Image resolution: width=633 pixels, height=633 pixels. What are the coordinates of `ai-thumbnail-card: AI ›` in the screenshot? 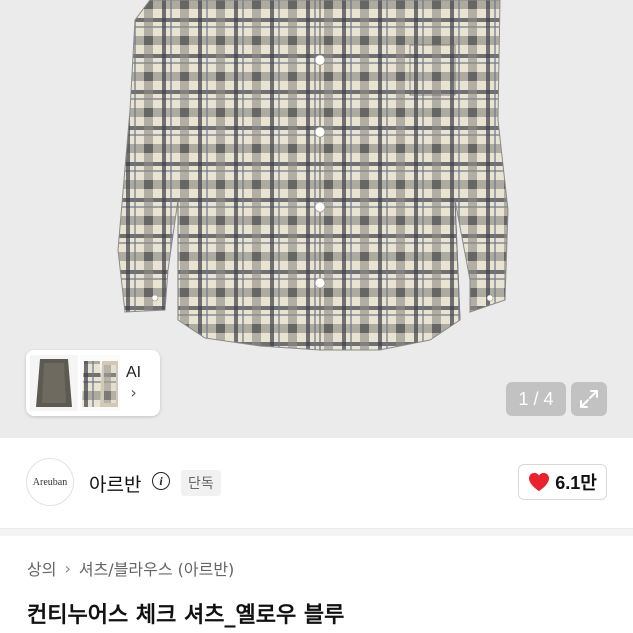 It's located at (93, 383).